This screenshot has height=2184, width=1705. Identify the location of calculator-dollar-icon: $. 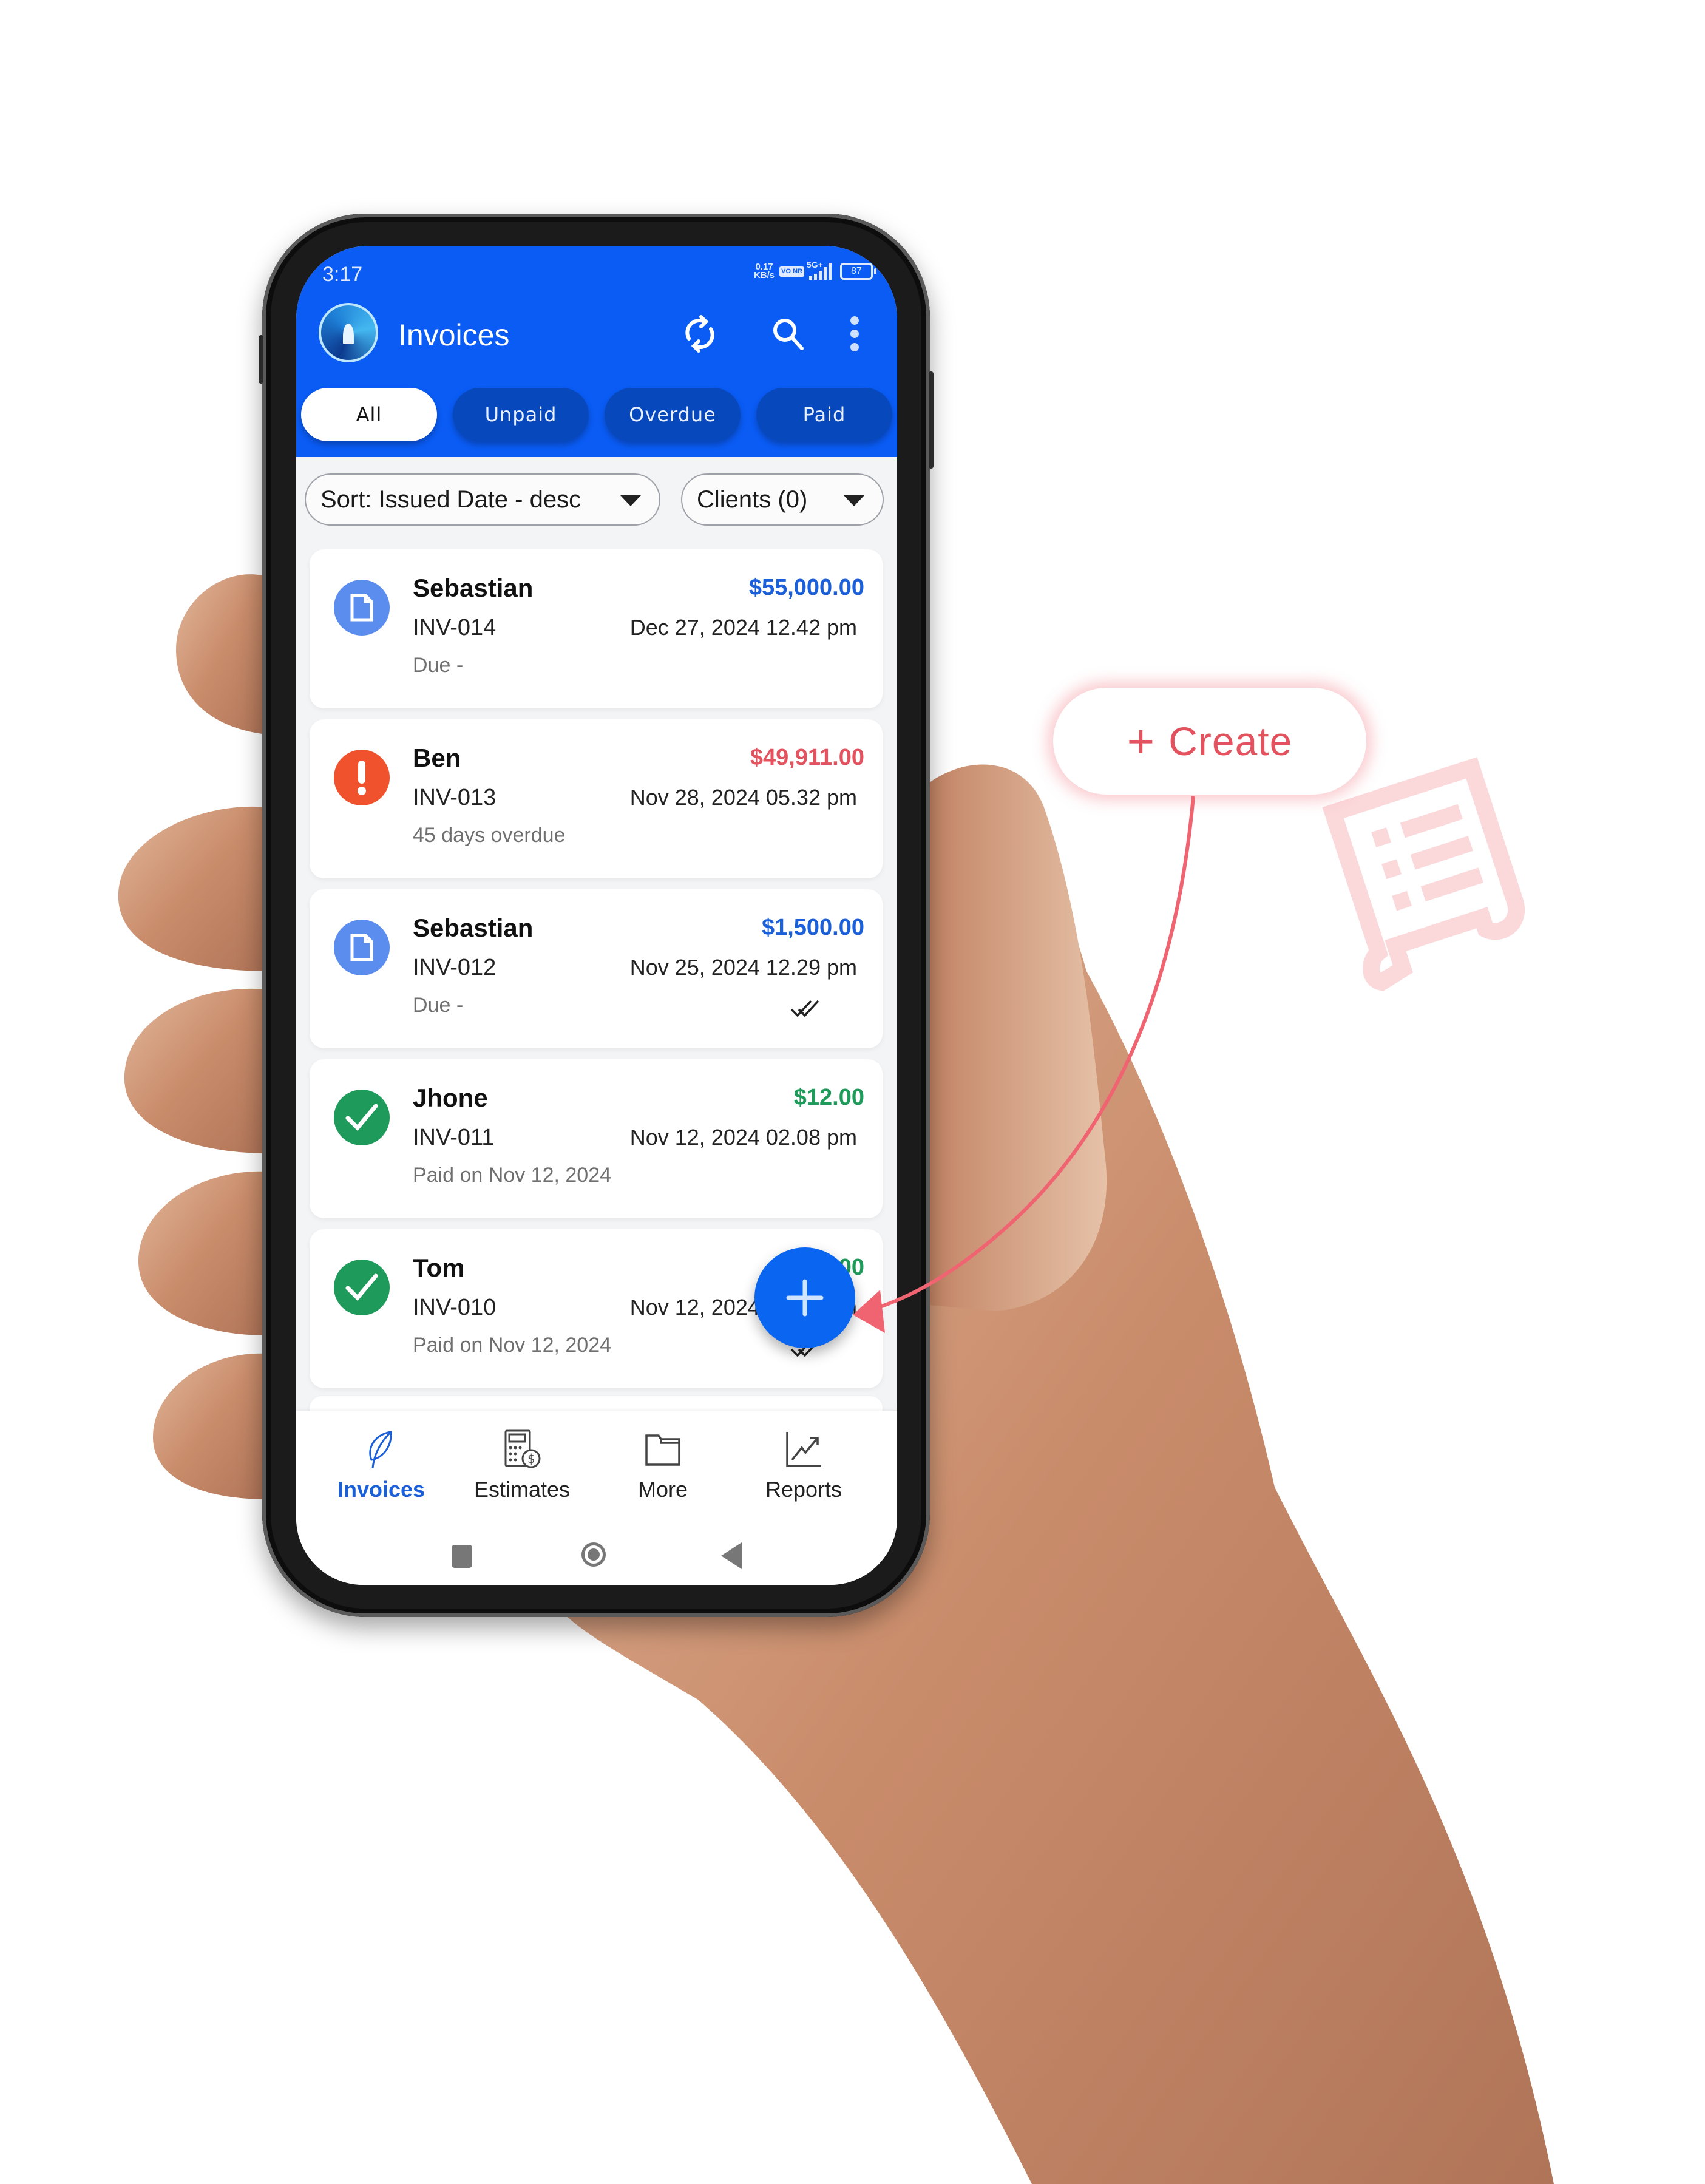
(522, 1448).